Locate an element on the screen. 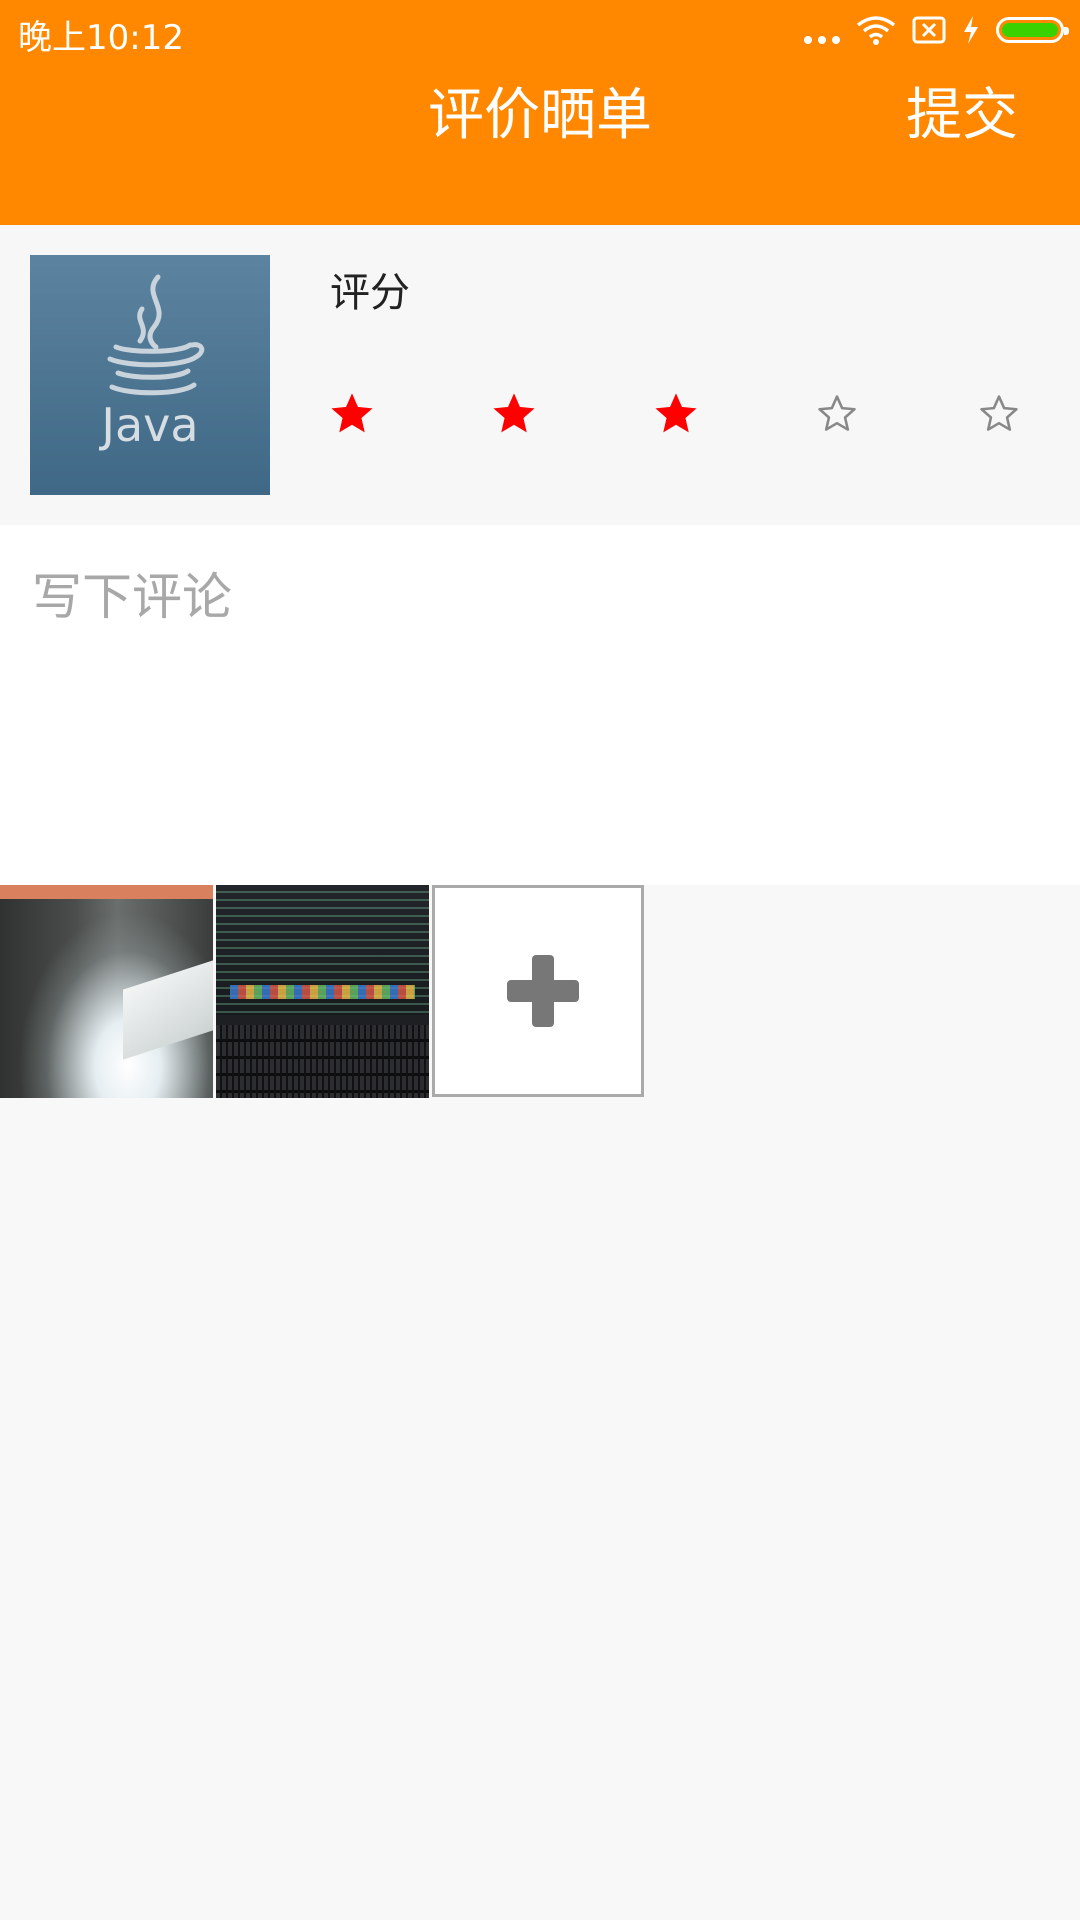  java-logo: Java is located at coordinates (151, 363).